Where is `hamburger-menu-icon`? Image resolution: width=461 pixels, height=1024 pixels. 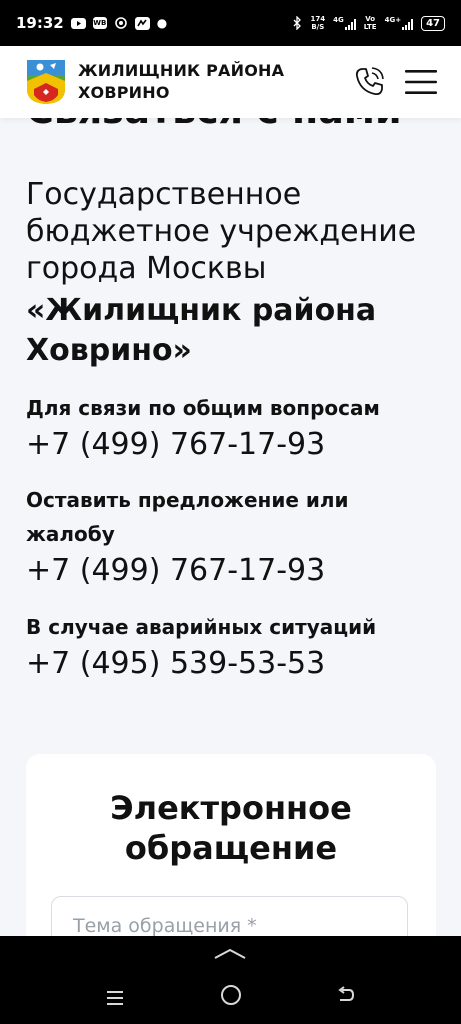
hamburger-menu-icon is located at coordinates (421, 82).